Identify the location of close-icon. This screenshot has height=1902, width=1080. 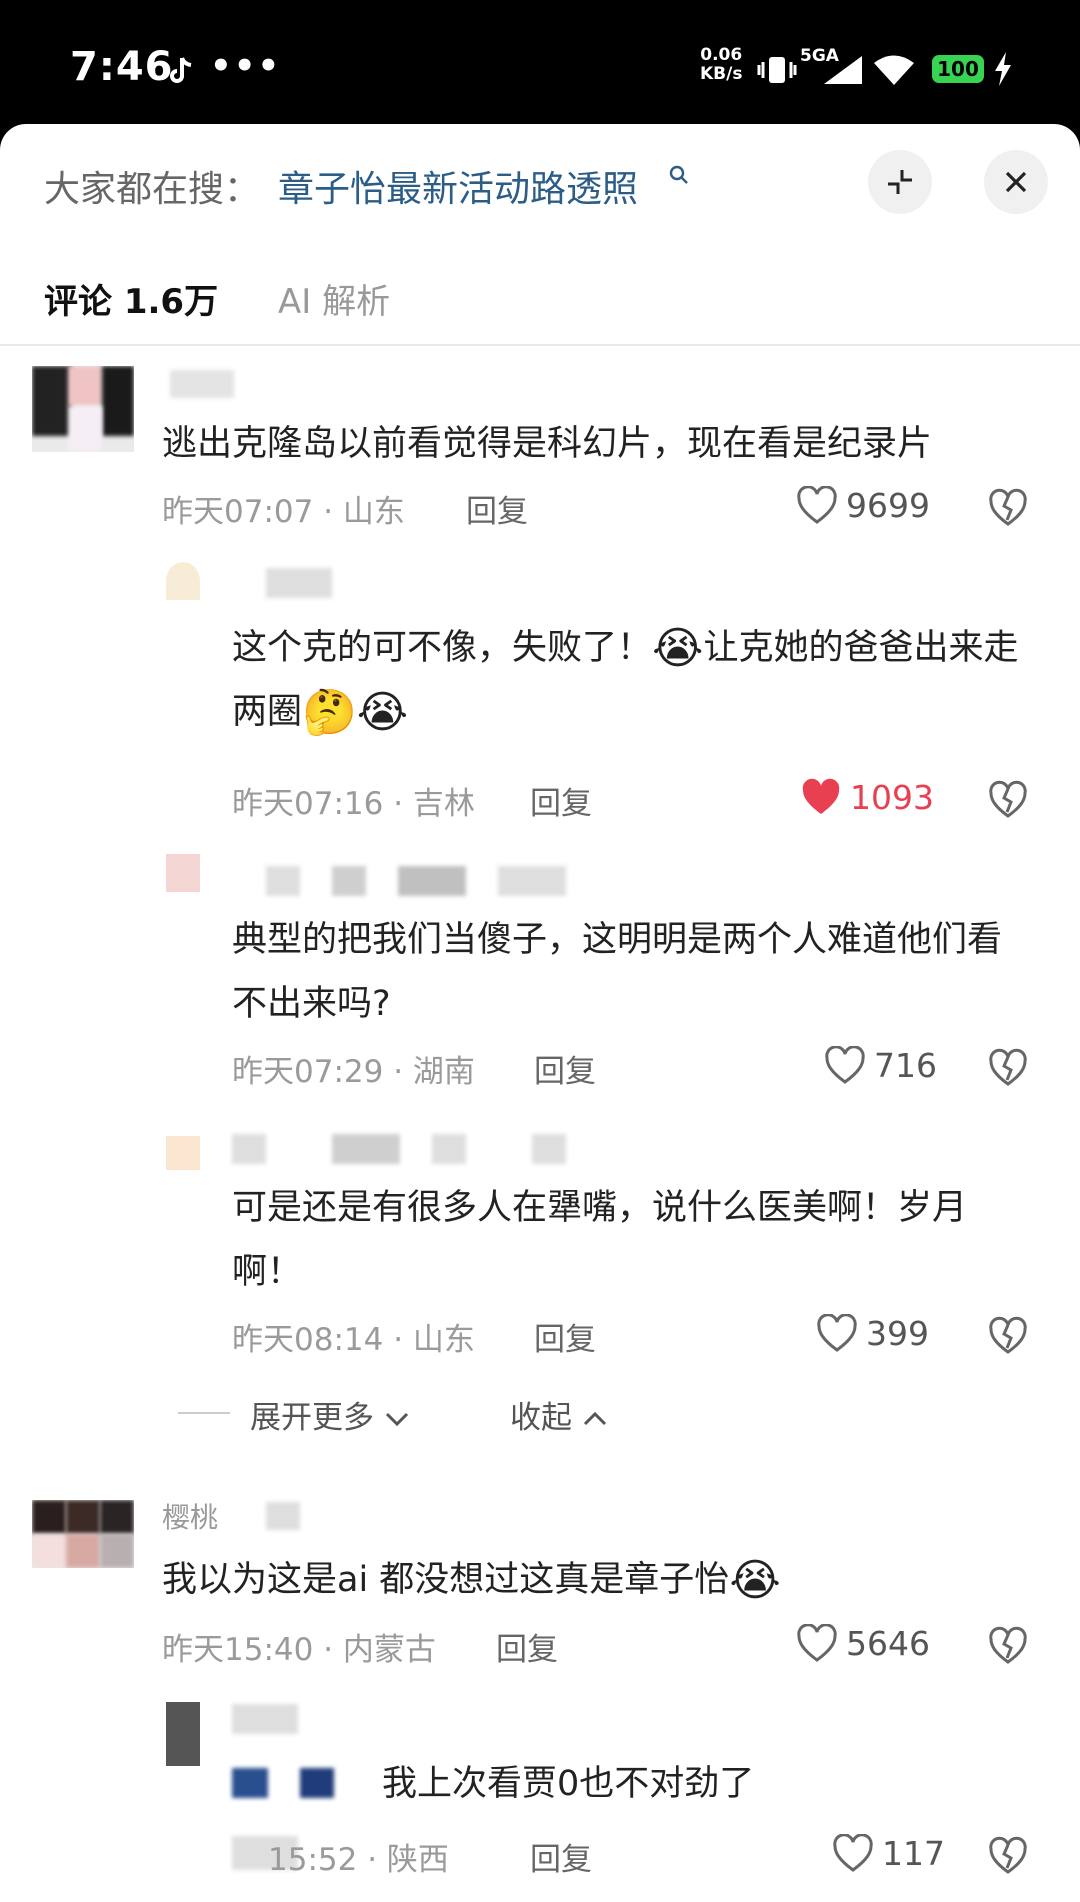
(1016, 182).